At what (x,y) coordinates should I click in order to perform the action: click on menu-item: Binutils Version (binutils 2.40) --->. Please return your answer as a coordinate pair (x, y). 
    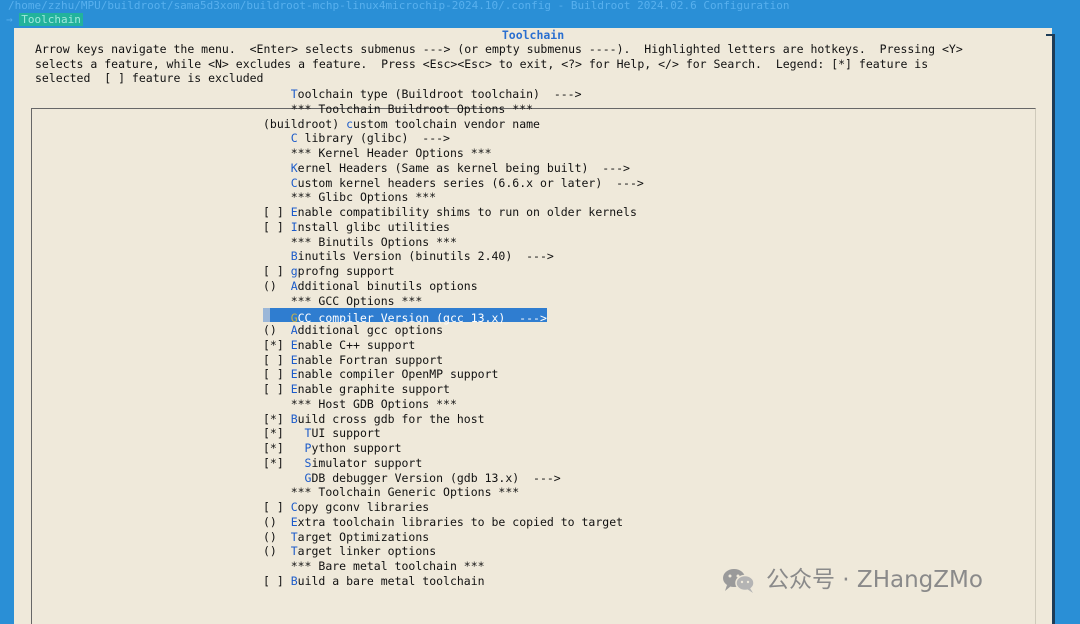
    Looking at the image, I should click on (453, 256).